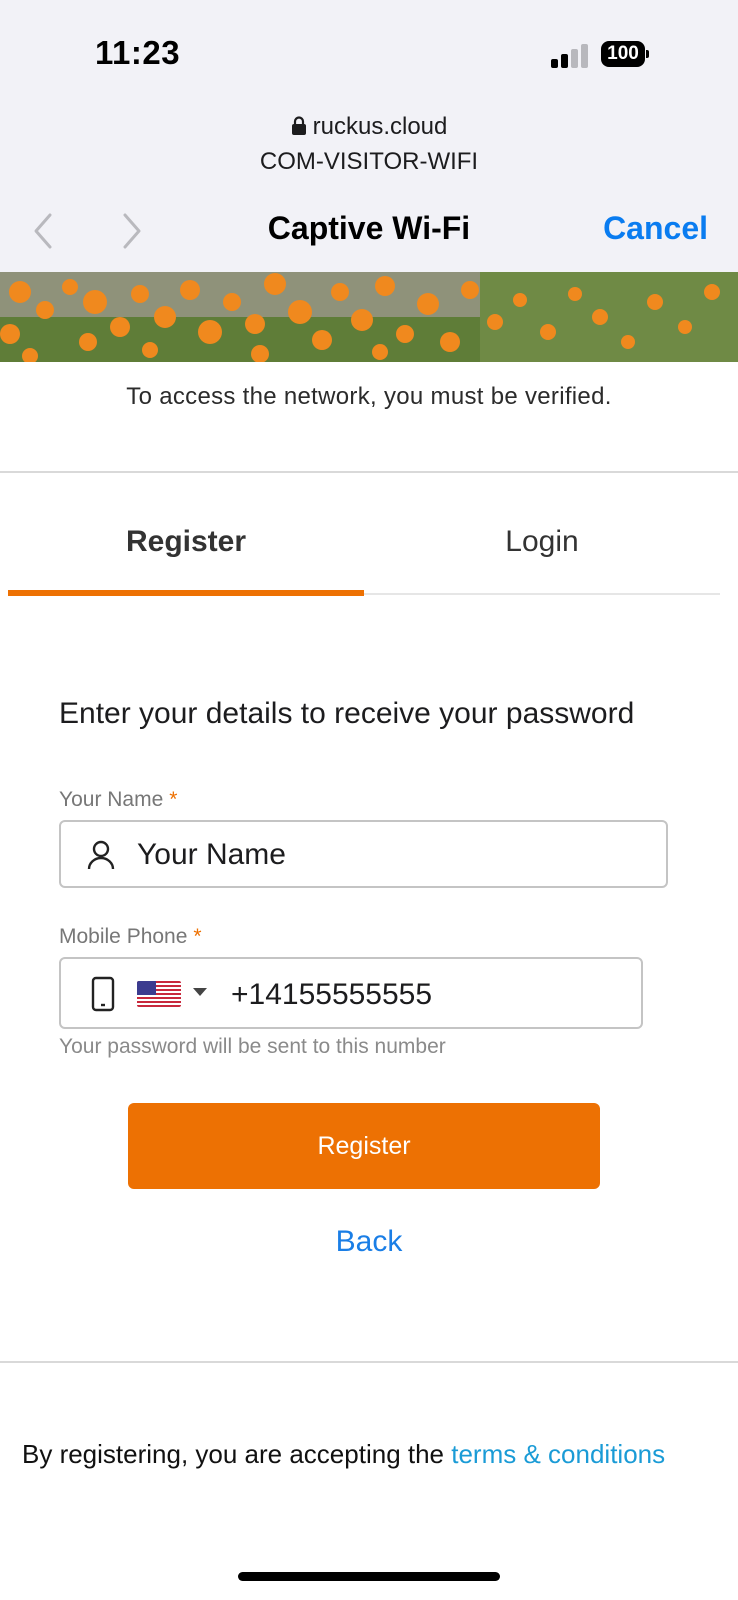 The height and width of the screenshot is (1600, 738). What do you see at coordinates (186, 593) in the screenshot?
I see `active-tab-indicator` at bounding box center [186, 593].